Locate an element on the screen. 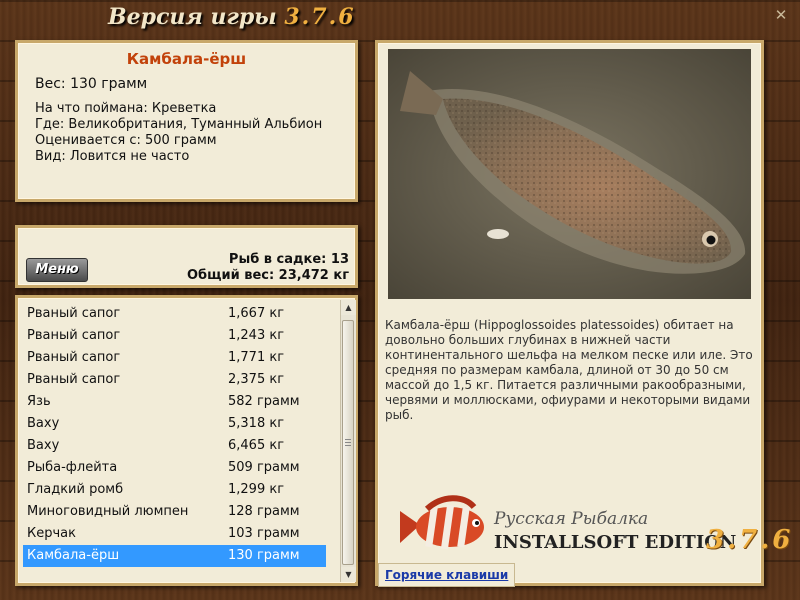 This screenshot has width=800, height=600. brand-version: 3.7.6 is located at coordinates (750, 540).